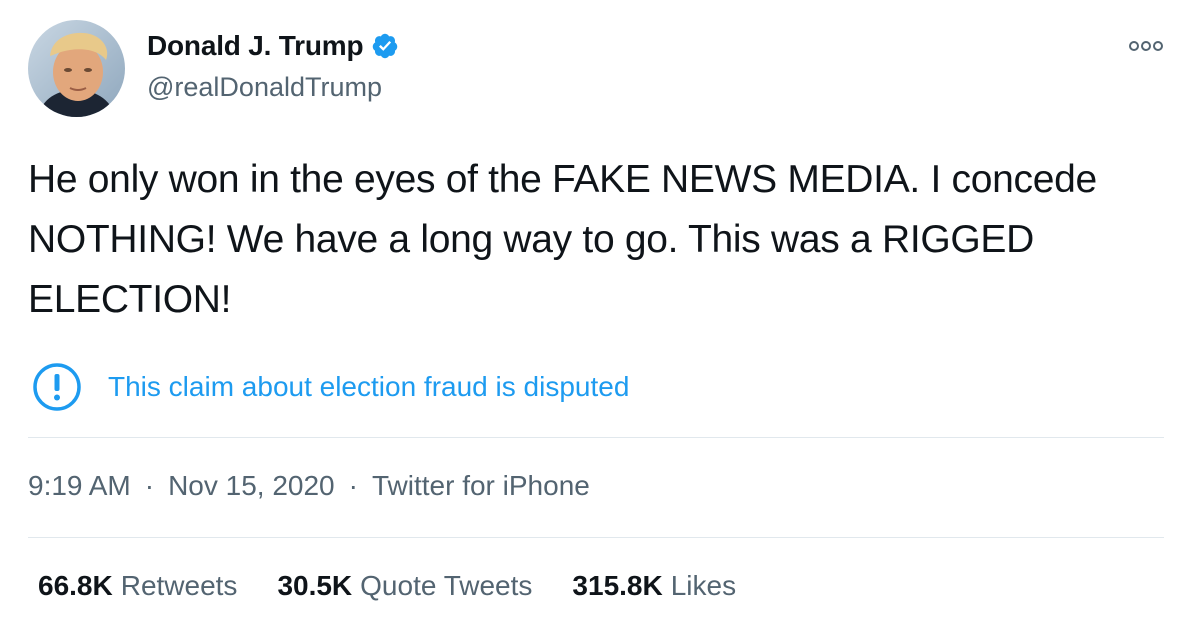 Image resolution: width=1196 pixels, height=634 pixels. Describe the element at coordinates (179, 585) in the screenshot. I see `retweets-label: Retweets` at that location.